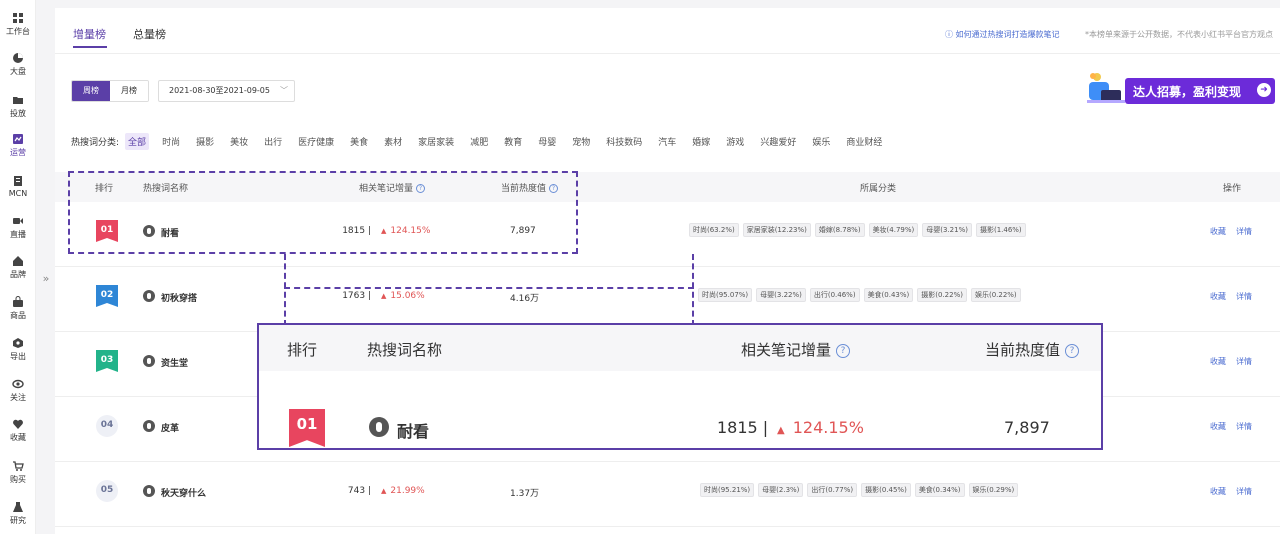 This screenshot has height=534, width=1280. What do you see at coordinates (832, 490) in the screenshot?
I see `category-tag: 出行(0.77%)` at bounding box center [832, 490].